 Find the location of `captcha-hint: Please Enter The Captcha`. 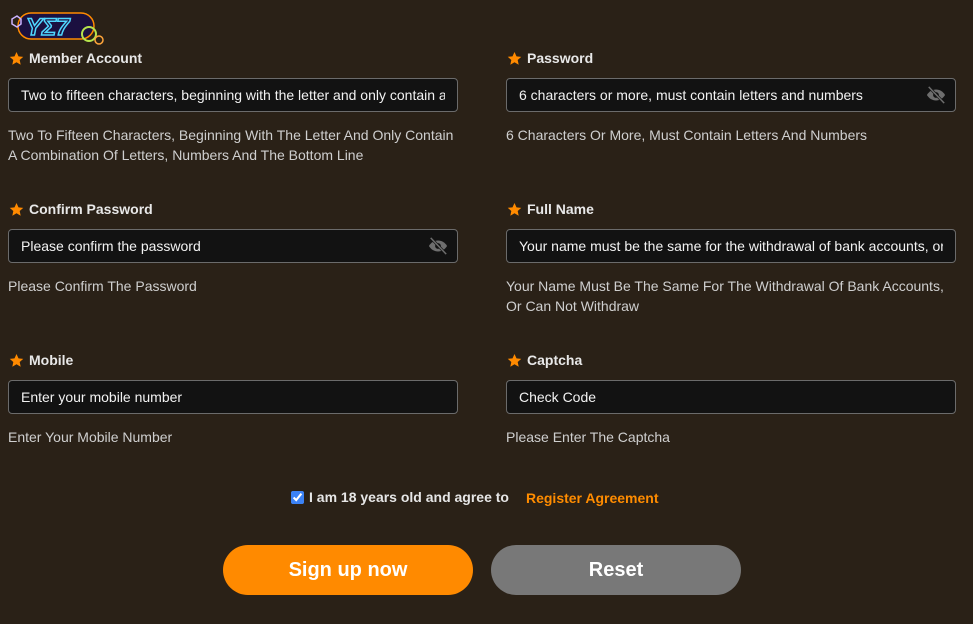

captcha-hint: Please Enter The Captcha is located at coordinates (588, 437).